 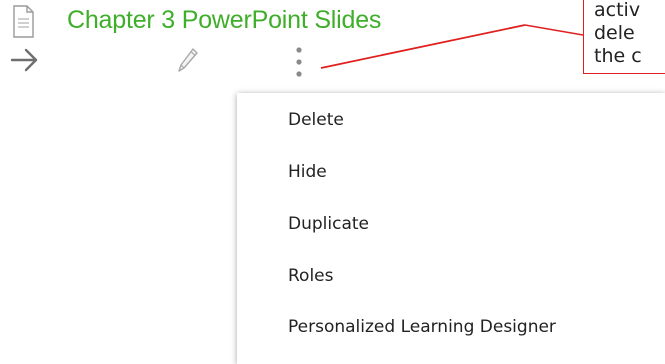 I want to click on more-options-icon, so click(x=299, y=62).